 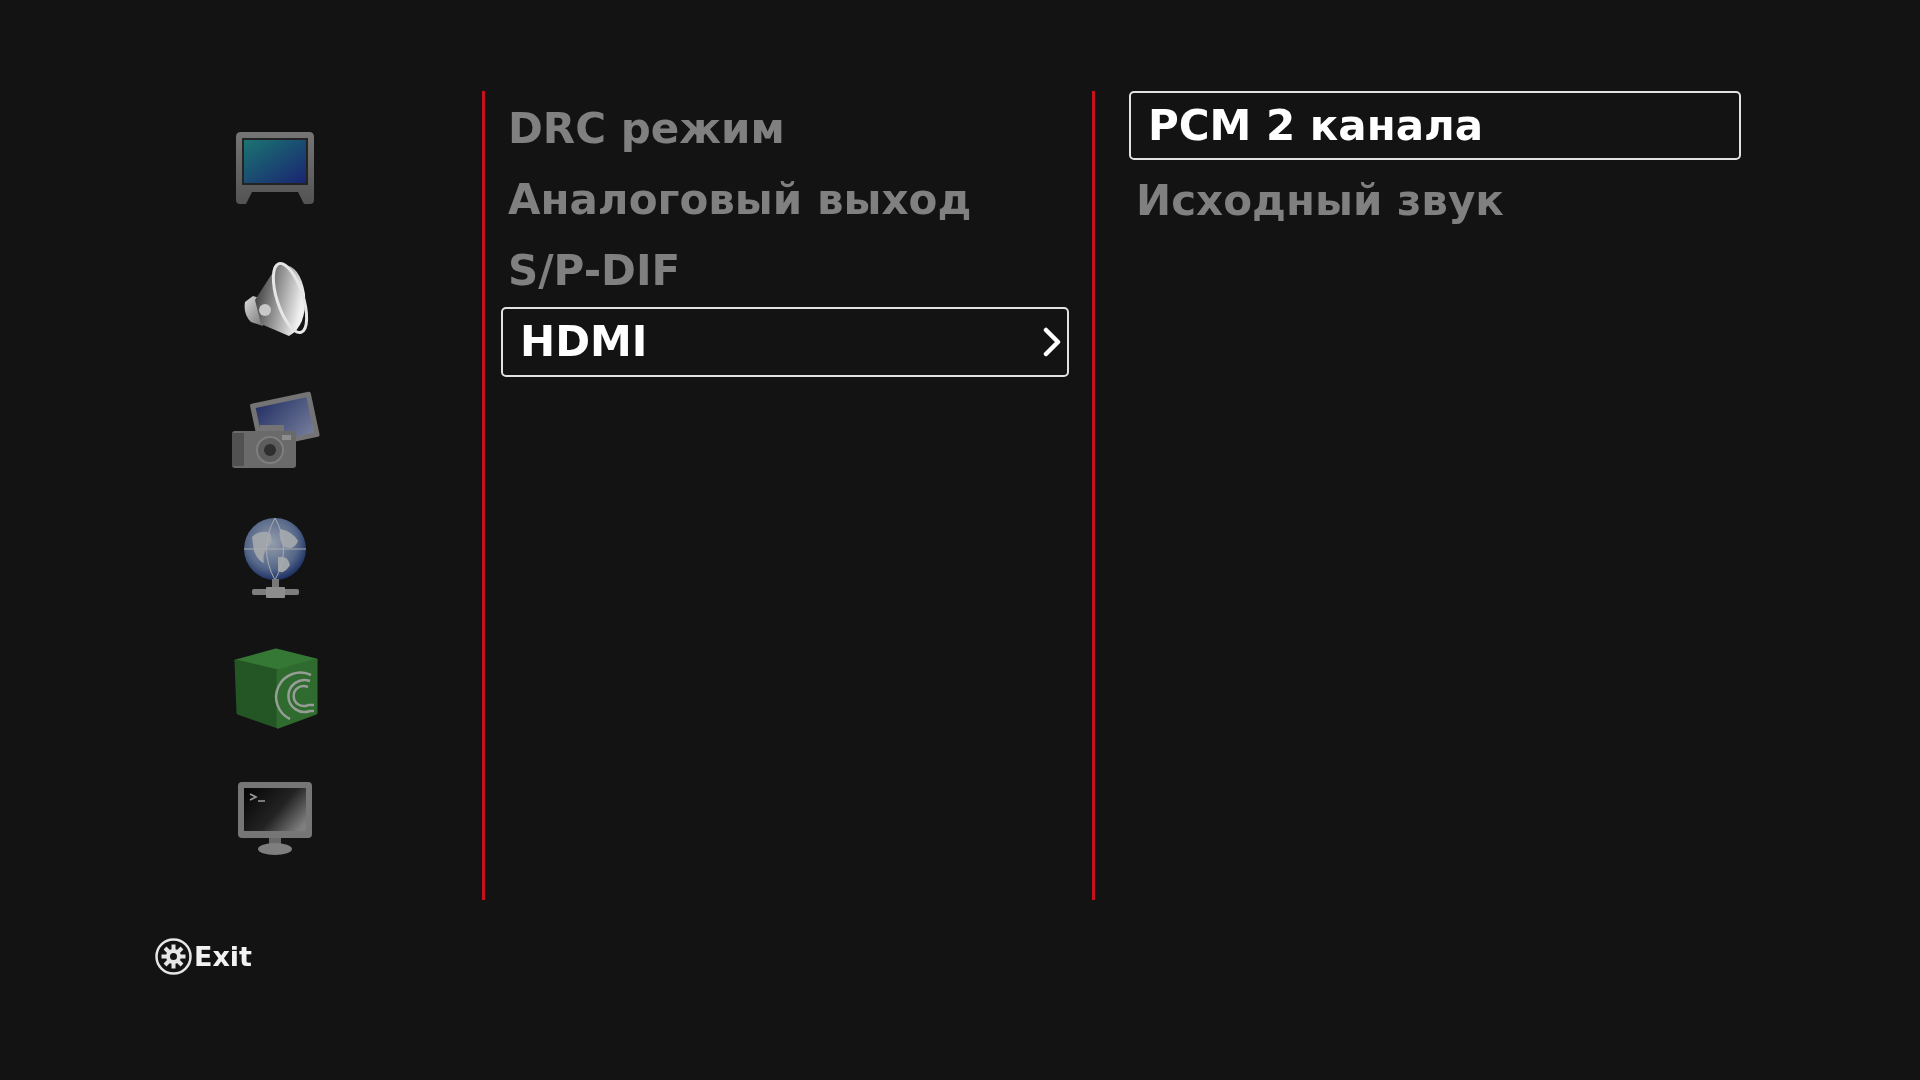 I want to click on menu-item: Аналоговый выход, so click(x=785, y=200).